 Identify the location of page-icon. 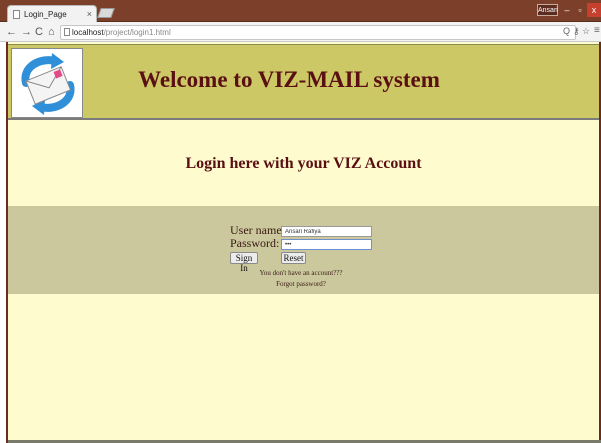
(67, 32).